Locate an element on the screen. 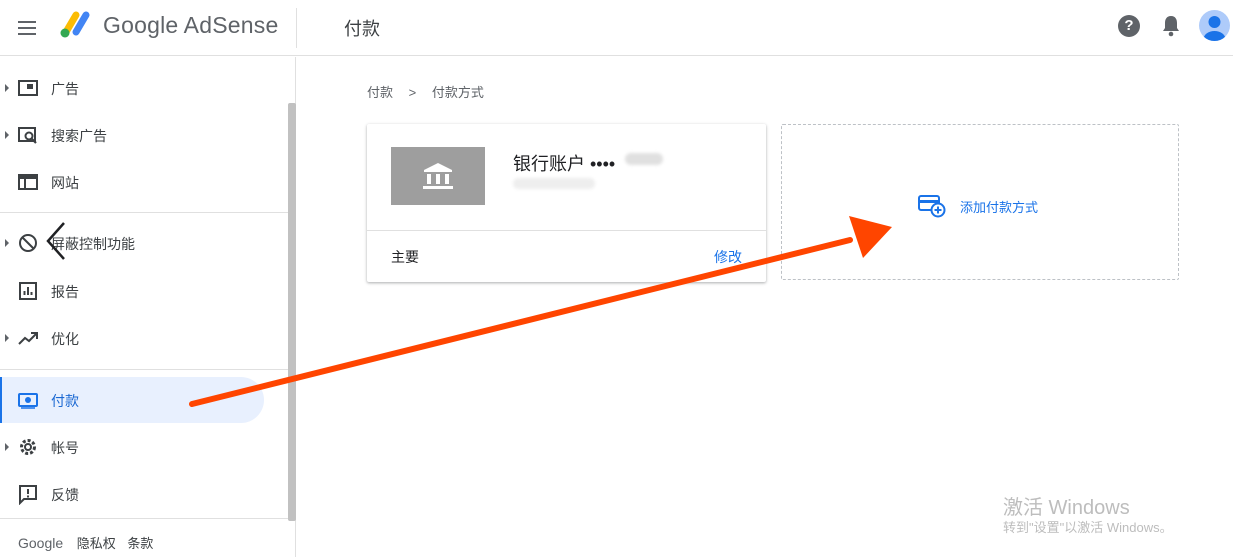 Image resolution: width=1233 pixels, height=557 pixels. sidebar-scrollbar is located at coordinates (292, 312).